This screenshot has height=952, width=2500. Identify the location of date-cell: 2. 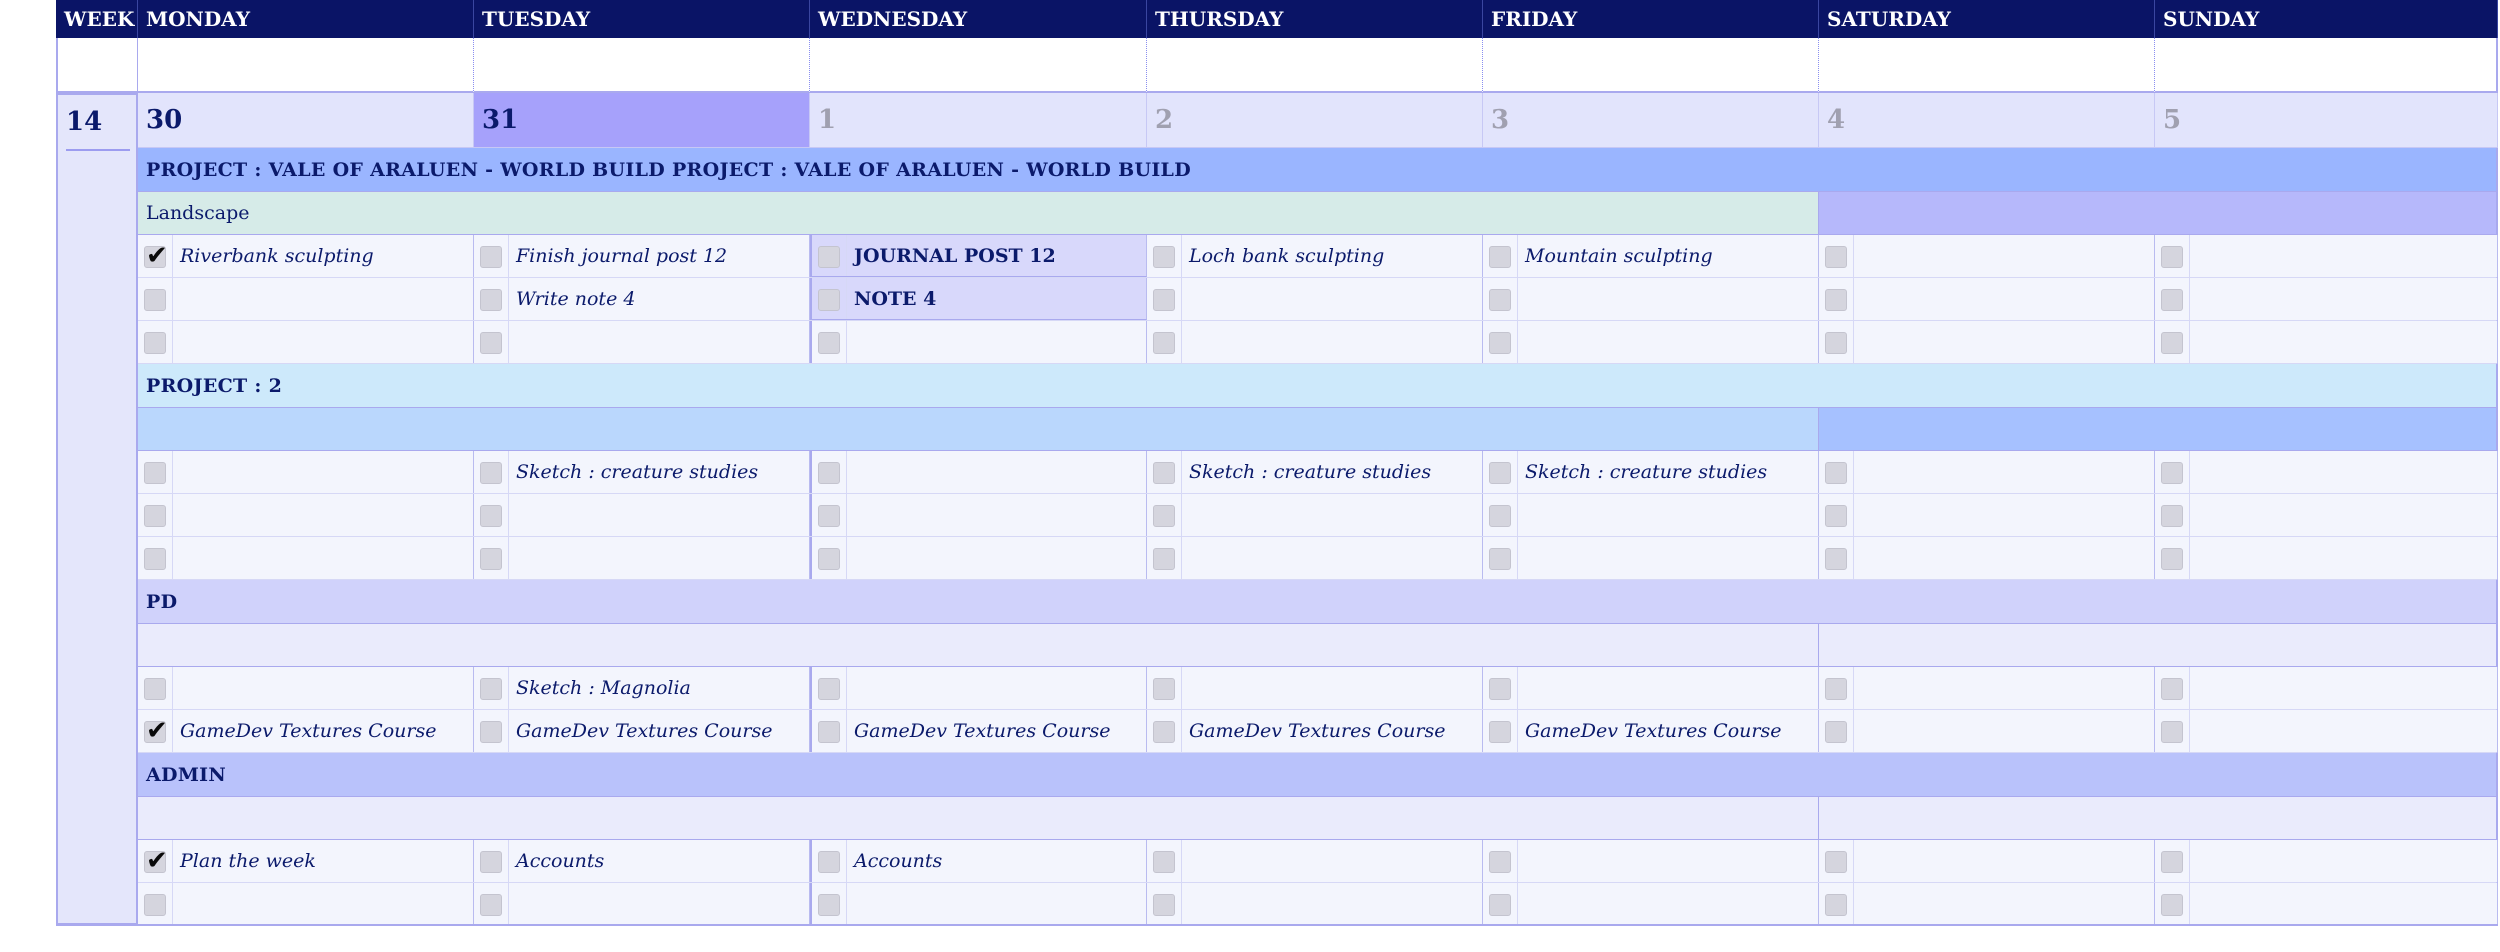
(1315, 120).